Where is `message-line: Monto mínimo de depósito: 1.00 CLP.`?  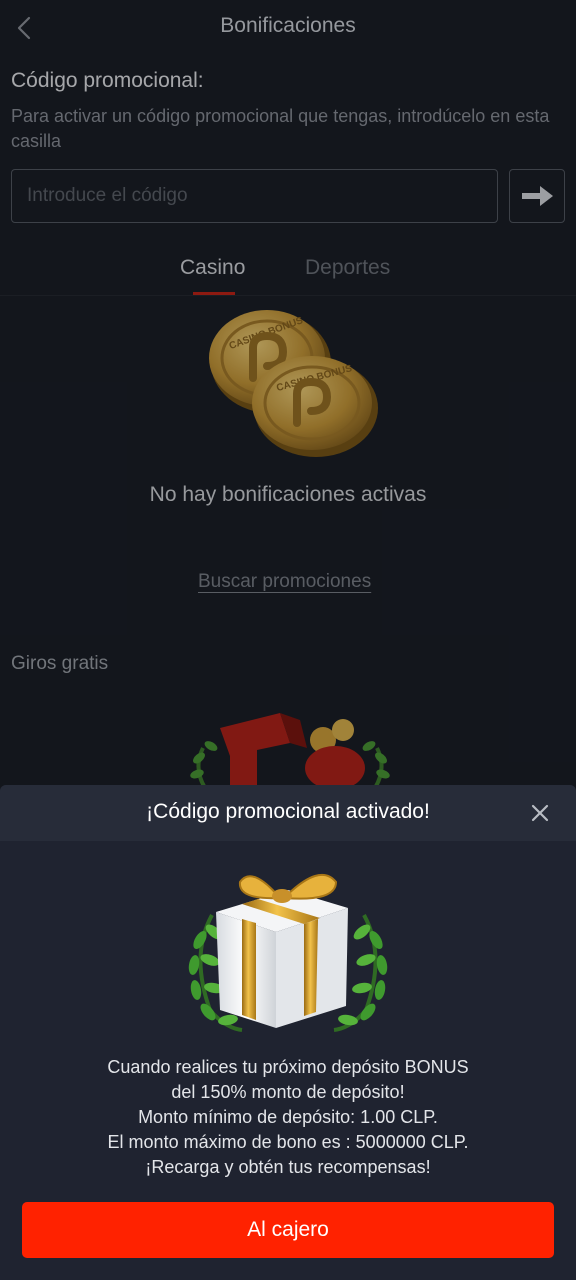
message-line: Monto mínimo de depósito: 1.00 CLP. is located at coordinates (288, 1117).